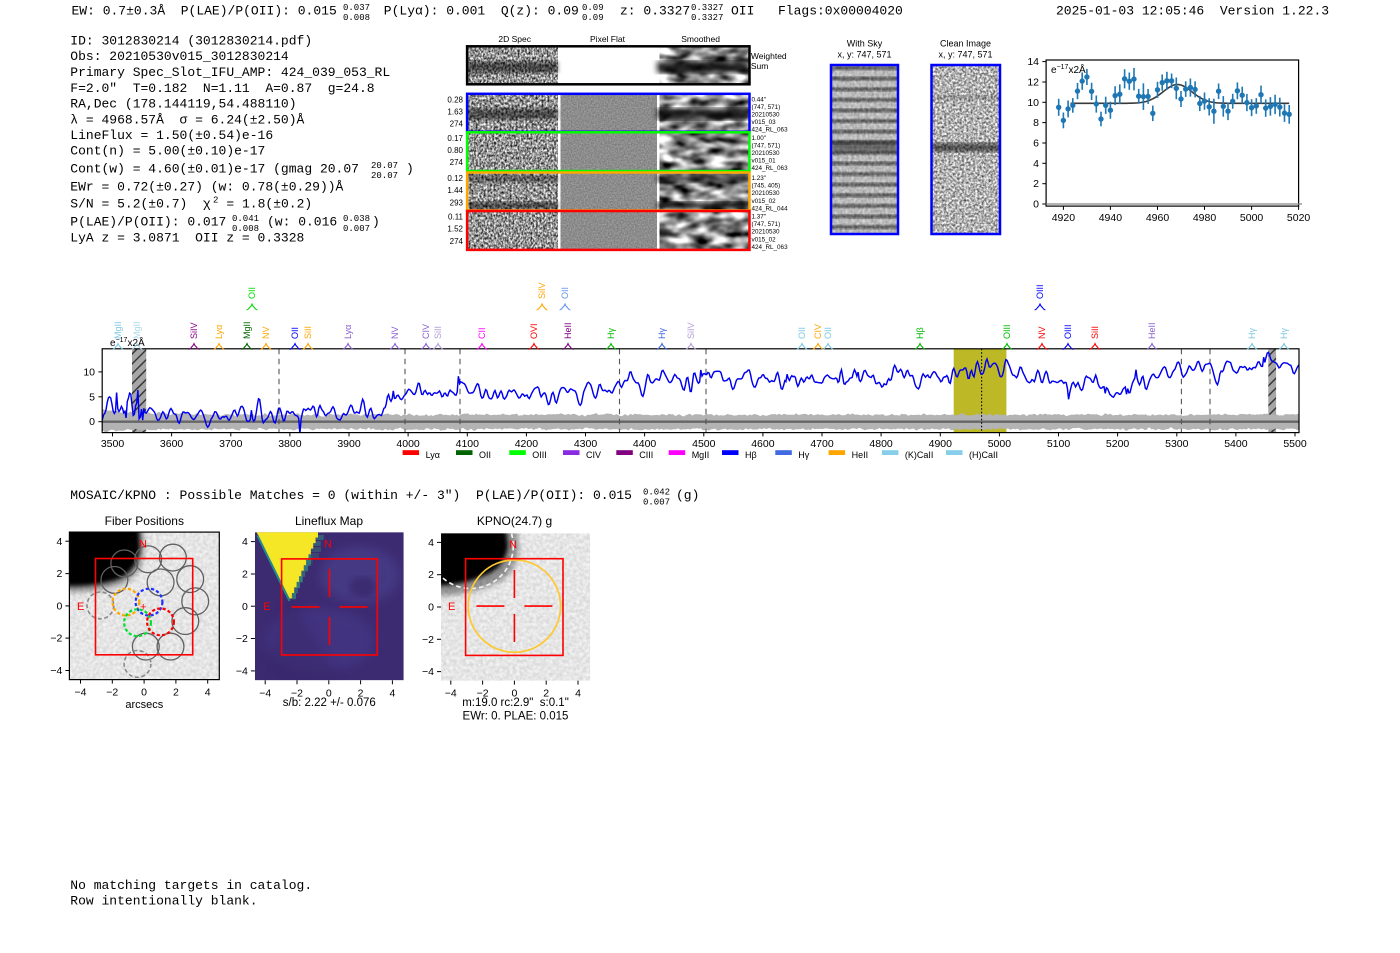 The height and width of the screenshot is (953, 1400). I want to click on svg-text: P(Lyα): 0.001 Q(z): 0.09, so click(481, 11).